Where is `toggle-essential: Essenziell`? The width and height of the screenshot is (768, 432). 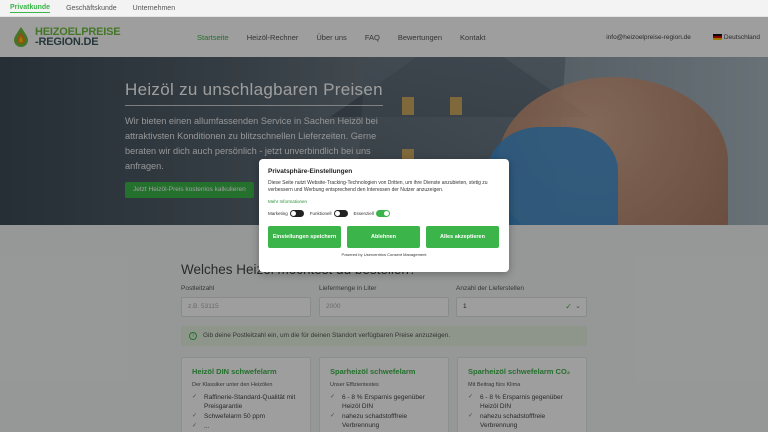 toggle-essential: Essenziell is located at coordinates (372, 213).